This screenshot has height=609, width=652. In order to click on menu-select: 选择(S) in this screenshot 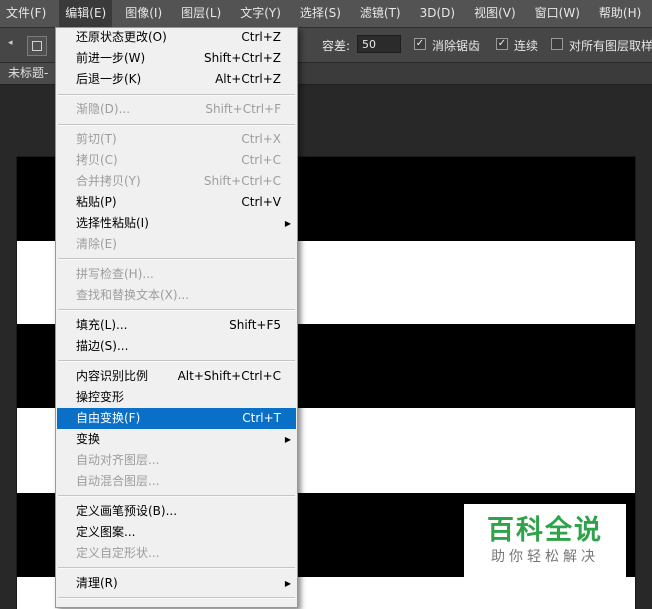, I will do `click(320, 13)`.